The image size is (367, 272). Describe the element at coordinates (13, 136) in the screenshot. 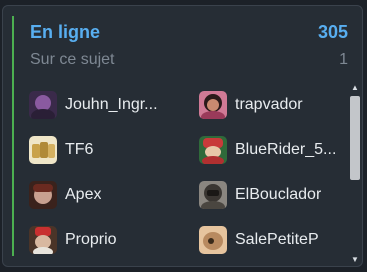

I see `accent-bar` at that location.